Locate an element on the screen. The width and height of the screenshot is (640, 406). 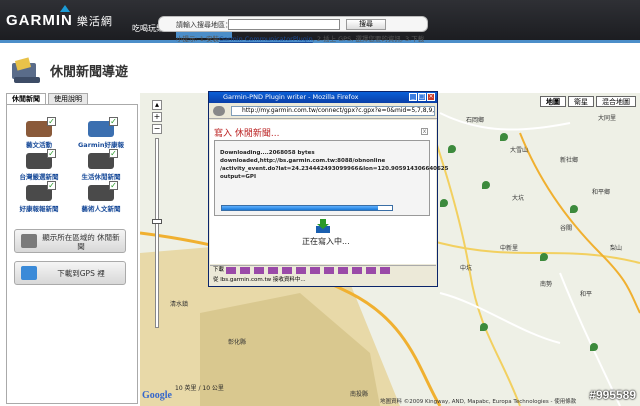
checkbox-arts-culture: ✓ is located at coordinates (113, 185).